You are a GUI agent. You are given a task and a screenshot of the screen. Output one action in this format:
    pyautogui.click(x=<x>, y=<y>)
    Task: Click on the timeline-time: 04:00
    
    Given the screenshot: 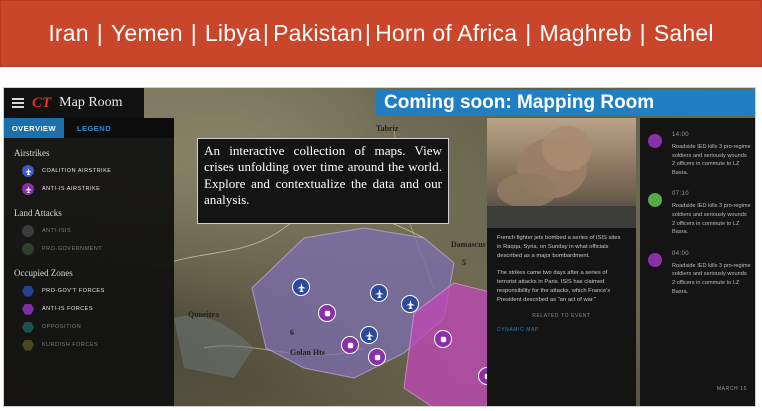 What is the action you would take?
    pyautogui.click(x=681, y=253)
    